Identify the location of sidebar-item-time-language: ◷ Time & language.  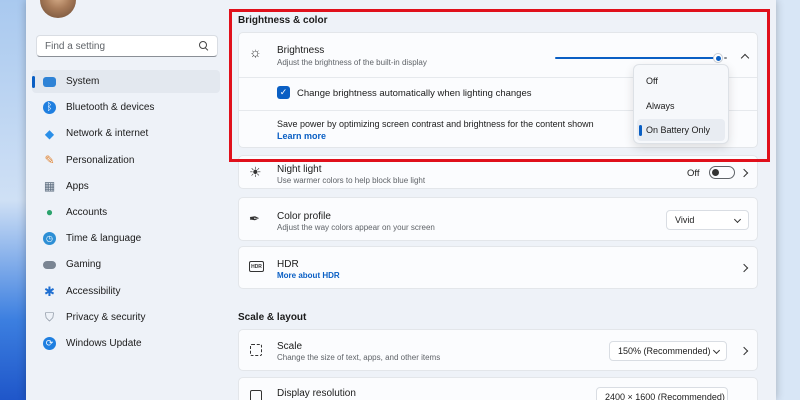
(126, 238).